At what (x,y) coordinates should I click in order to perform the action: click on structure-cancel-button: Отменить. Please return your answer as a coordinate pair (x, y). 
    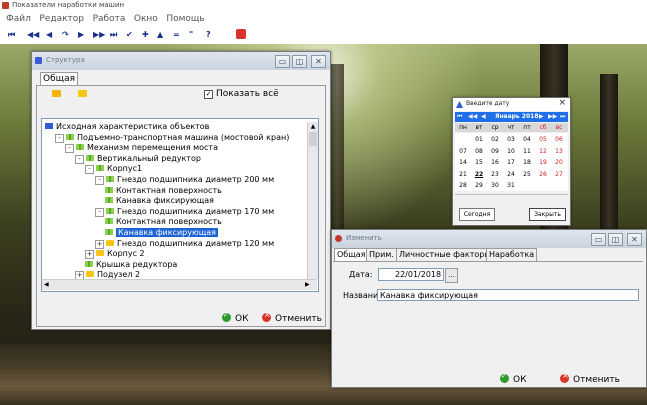
    Looking at the image, I should click on (292, 317).